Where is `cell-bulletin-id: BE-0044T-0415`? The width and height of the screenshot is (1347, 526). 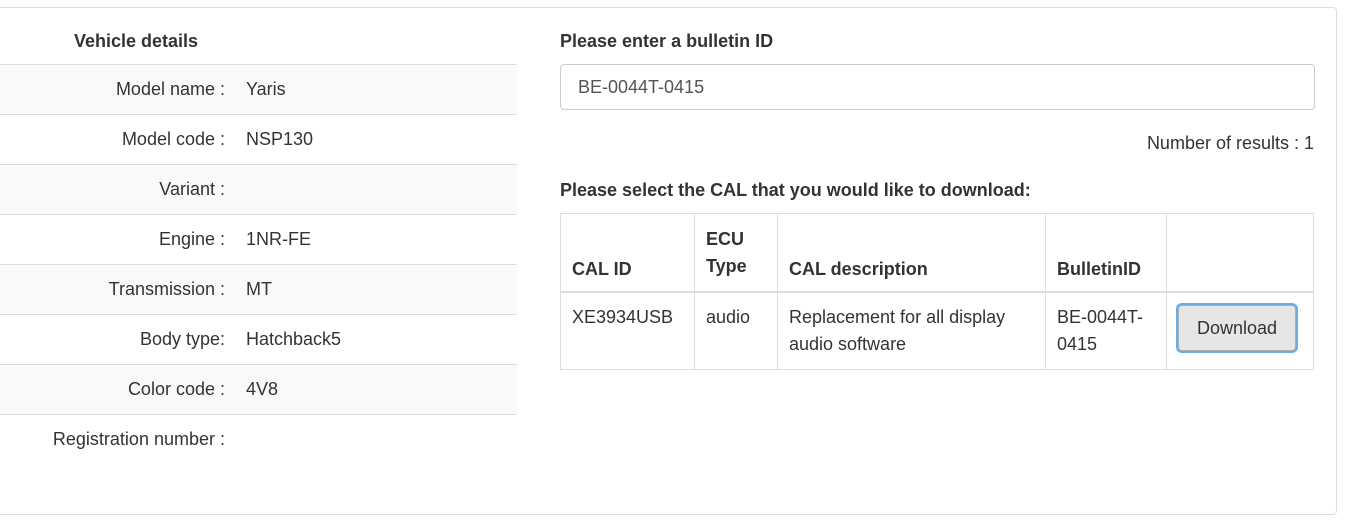 cell-bulletin-id: BE-0044T-0415 is located at coordinates (1106, 330).